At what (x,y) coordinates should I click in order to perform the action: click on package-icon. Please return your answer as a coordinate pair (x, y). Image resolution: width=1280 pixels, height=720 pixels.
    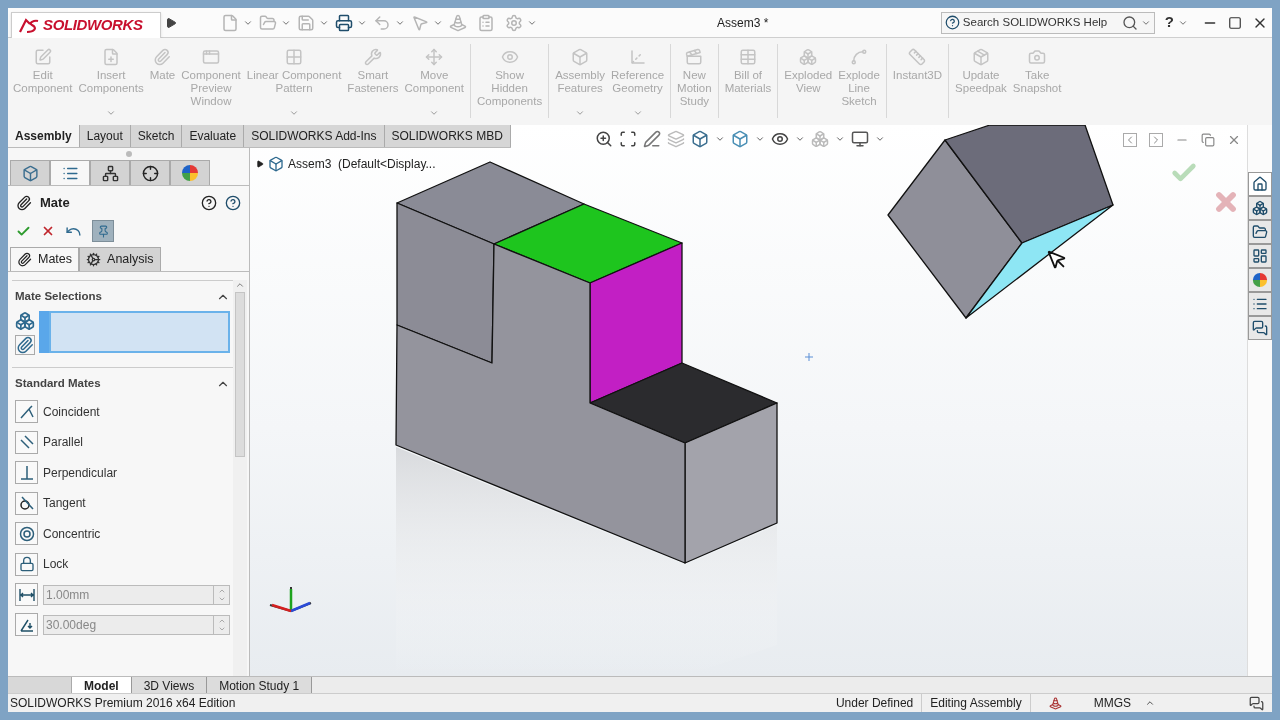
    Looking at the image, I should click on (980, 57).